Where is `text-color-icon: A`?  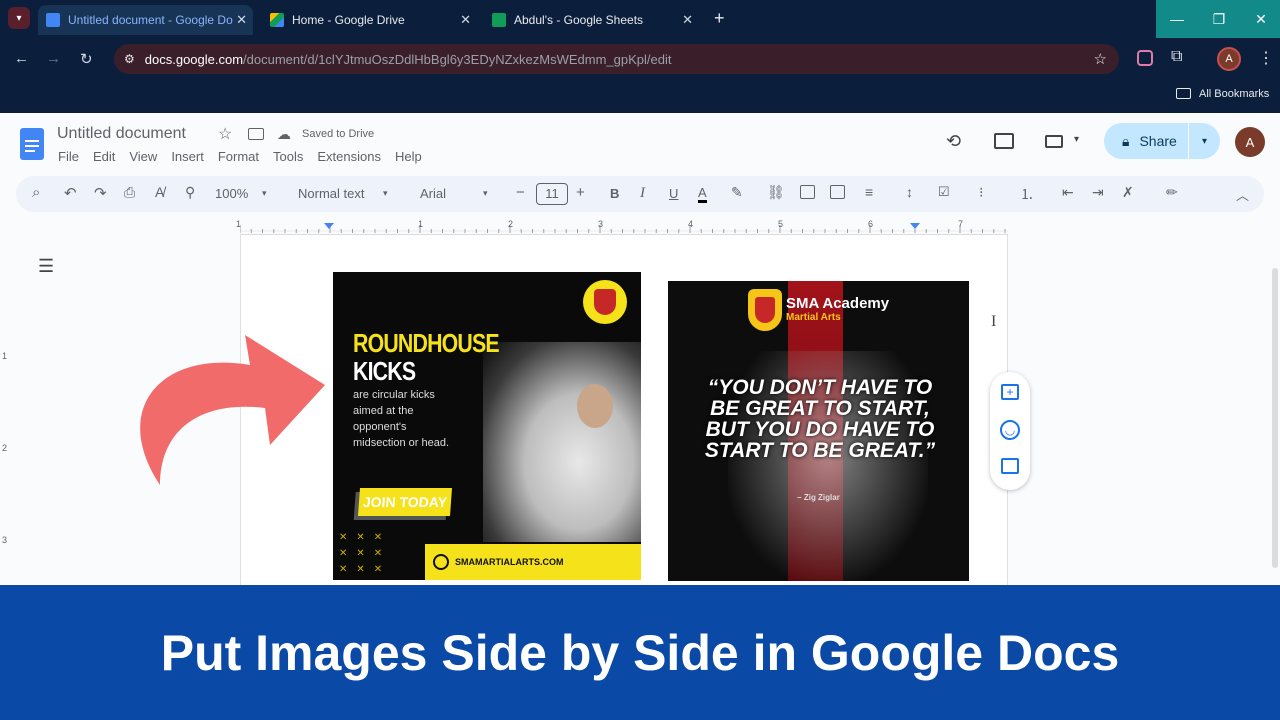 text-color-icon: A is located at coordinates (702, 194).